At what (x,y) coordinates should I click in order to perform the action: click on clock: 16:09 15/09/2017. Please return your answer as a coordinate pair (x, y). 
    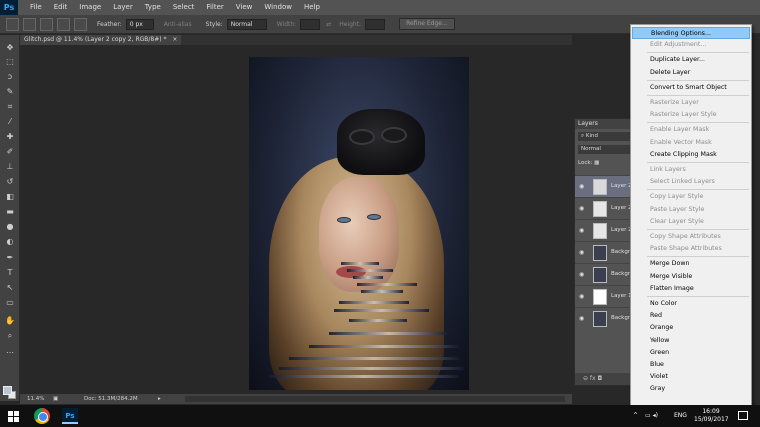
    Looking at the image, I should click on (711, 416).